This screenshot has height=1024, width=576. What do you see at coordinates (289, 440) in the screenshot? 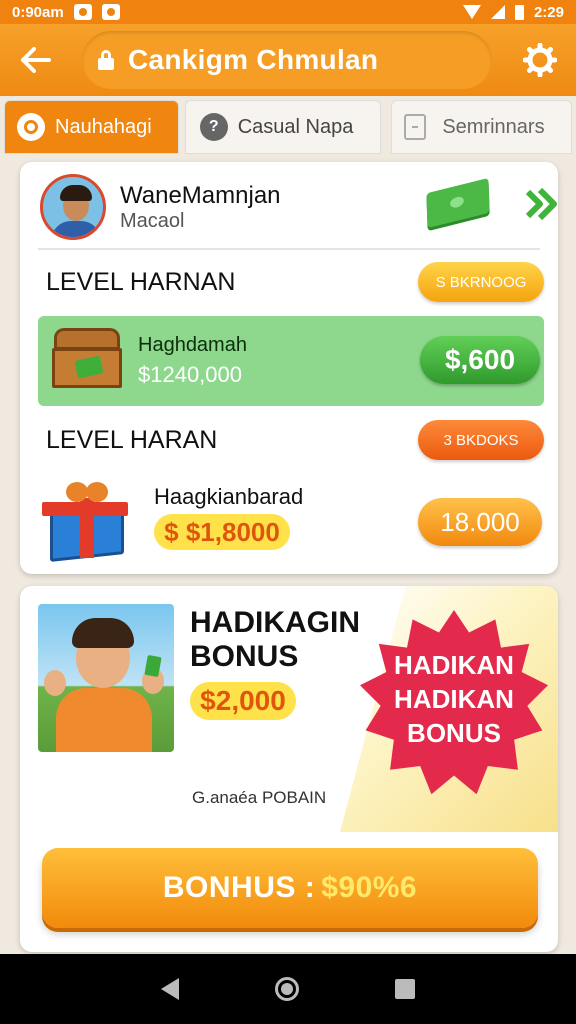
I see `level-row: LEVEL HARAN 3 BKDOKS` at bounding box center [289, 440].